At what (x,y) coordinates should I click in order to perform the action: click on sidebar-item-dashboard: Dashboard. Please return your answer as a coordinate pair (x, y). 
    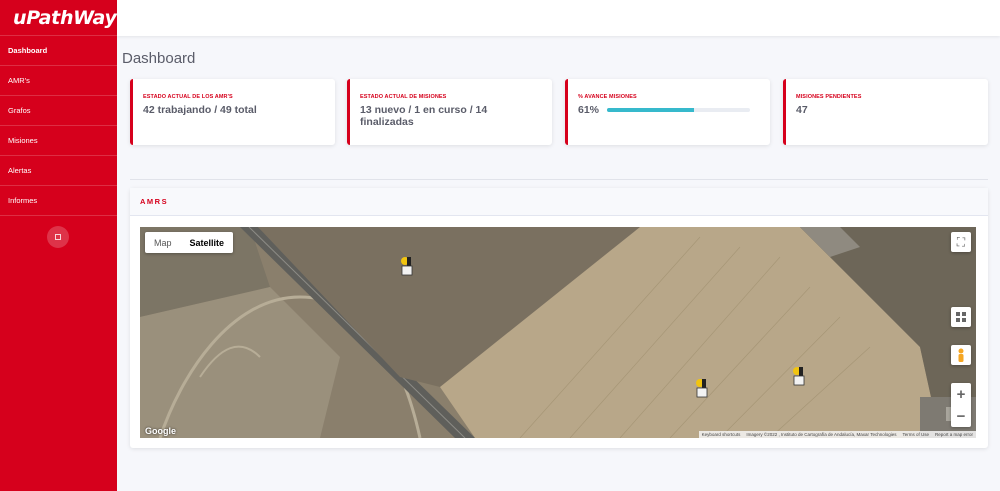
    Looking at the image, I should click on (58, 51).